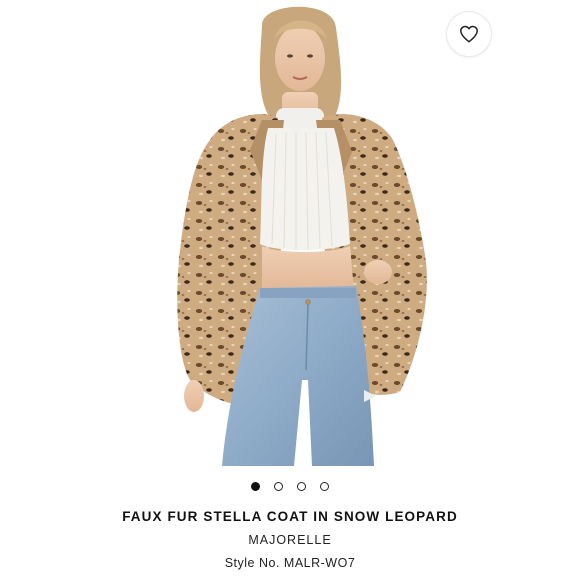 This screenshot has height=580, width=580. I want to click on style-number: Style No. MALR-WO7, so click(290, 563).